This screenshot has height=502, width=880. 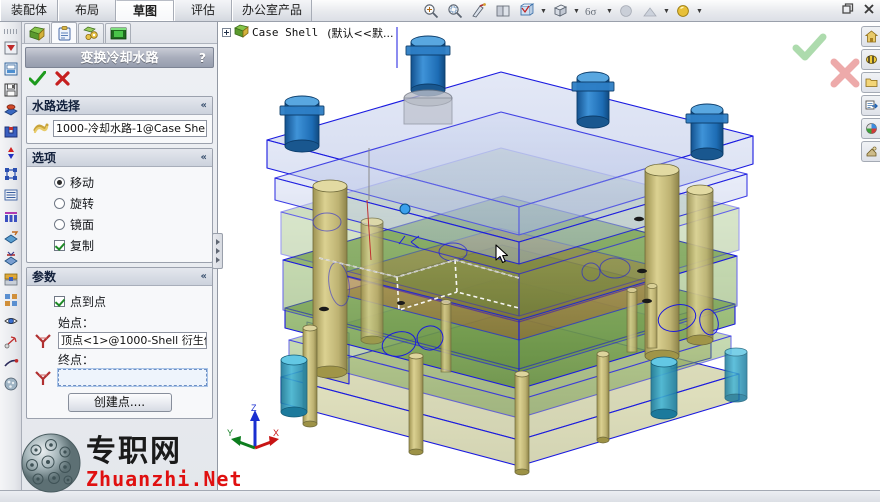 What do you see at coordinates (132, 340) in the screenshot?
I see `start-point-field: 顶点<1>@1000-Shell 衍生件_基` at bounding box center [132, 340].